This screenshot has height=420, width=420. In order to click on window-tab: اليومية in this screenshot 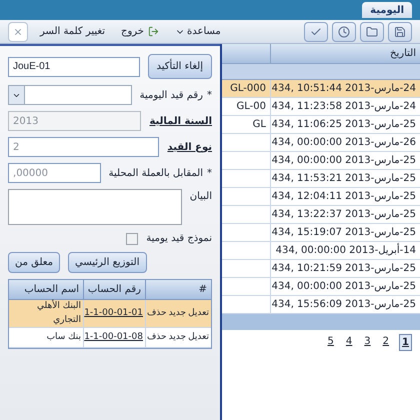, I will do `click(387, 10)`.